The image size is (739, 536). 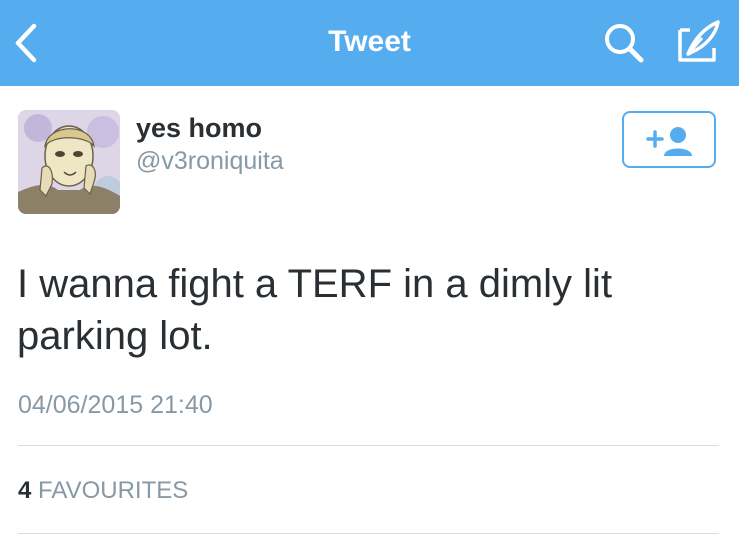 I want to click on favourites-label: FAVOURITES, so click(x=113, y=490).